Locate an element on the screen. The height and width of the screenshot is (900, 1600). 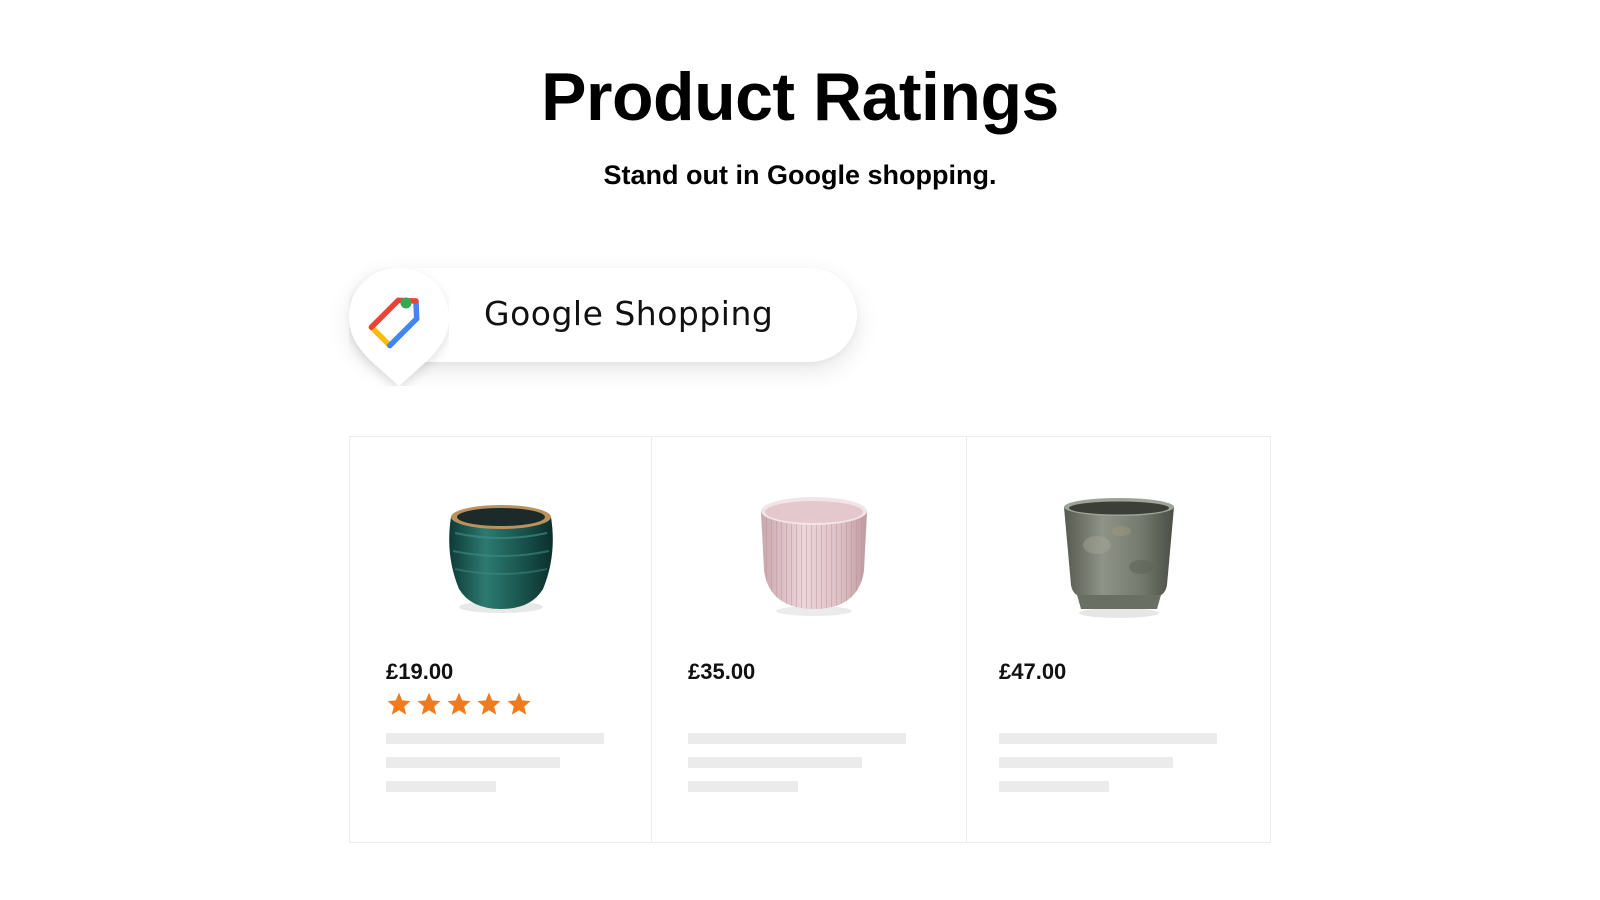
product-card-teal-pot: £19.00 is located at coordinates (501, 639).